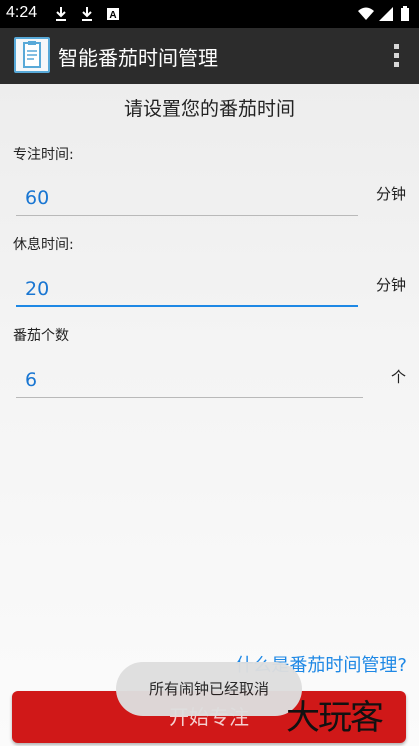 This screenshot has height=746, width=419. What do you see at coordinates (41, 336) in the screenshot?
I see `pomodoro-count-label: 番茄个数` at bounding box center [41, 336].